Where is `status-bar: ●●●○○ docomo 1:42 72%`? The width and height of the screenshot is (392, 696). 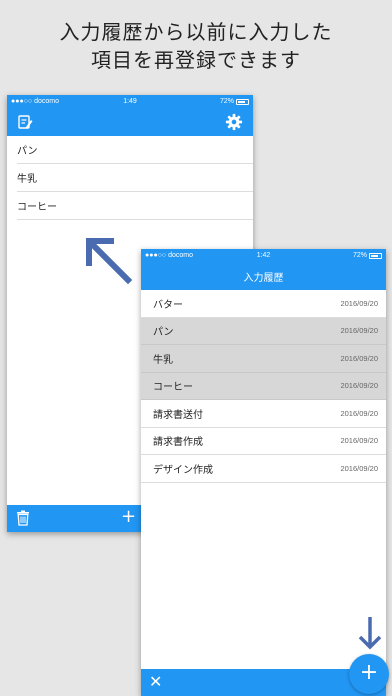
status-bar: ●●●○○ docomo 1:42 72% is located at coordinates (263, 256).